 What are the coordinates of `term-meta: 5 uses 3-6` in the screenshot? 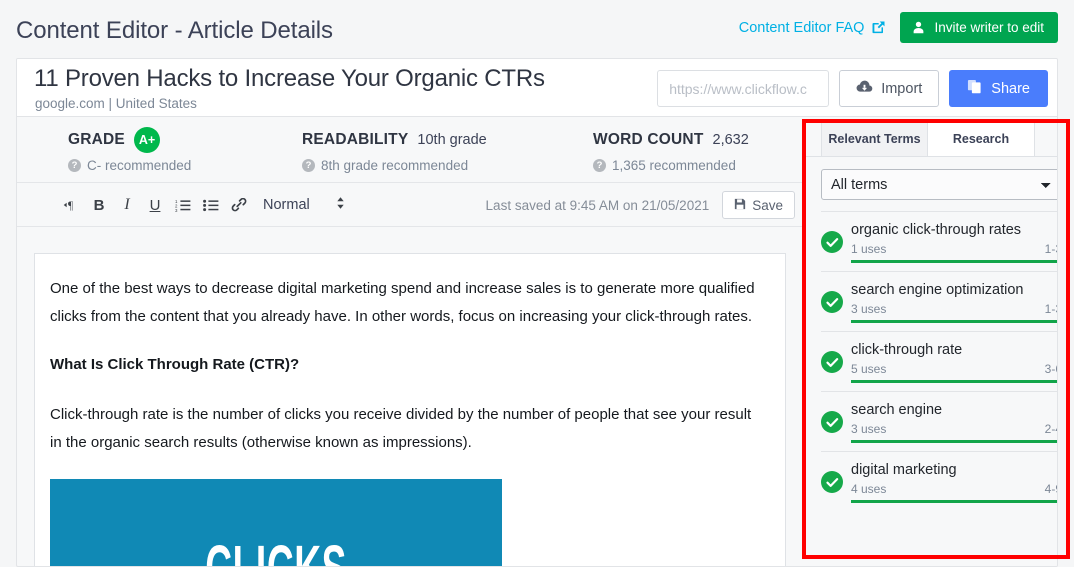 It's located at (954, 369).